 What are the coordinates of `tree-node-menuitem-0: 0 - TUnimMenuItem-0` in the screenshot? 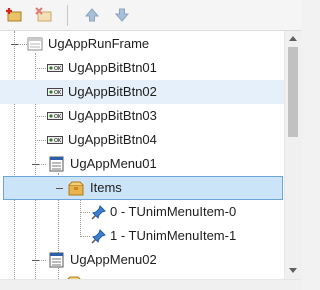 It's located at (142, 212).